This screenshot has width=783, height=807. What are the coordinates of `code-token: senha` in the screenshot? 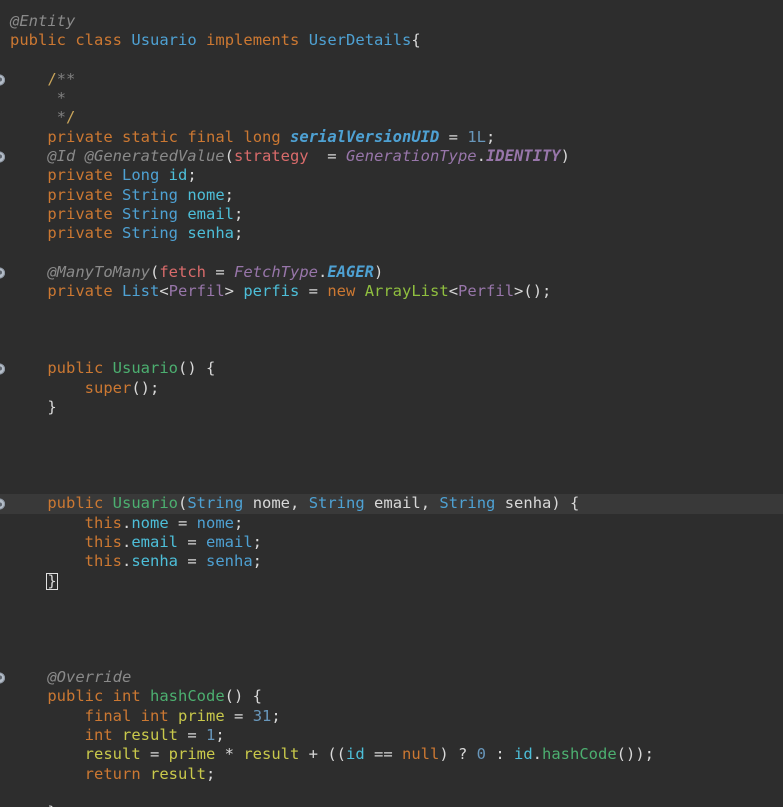 It's located at (211, 233).